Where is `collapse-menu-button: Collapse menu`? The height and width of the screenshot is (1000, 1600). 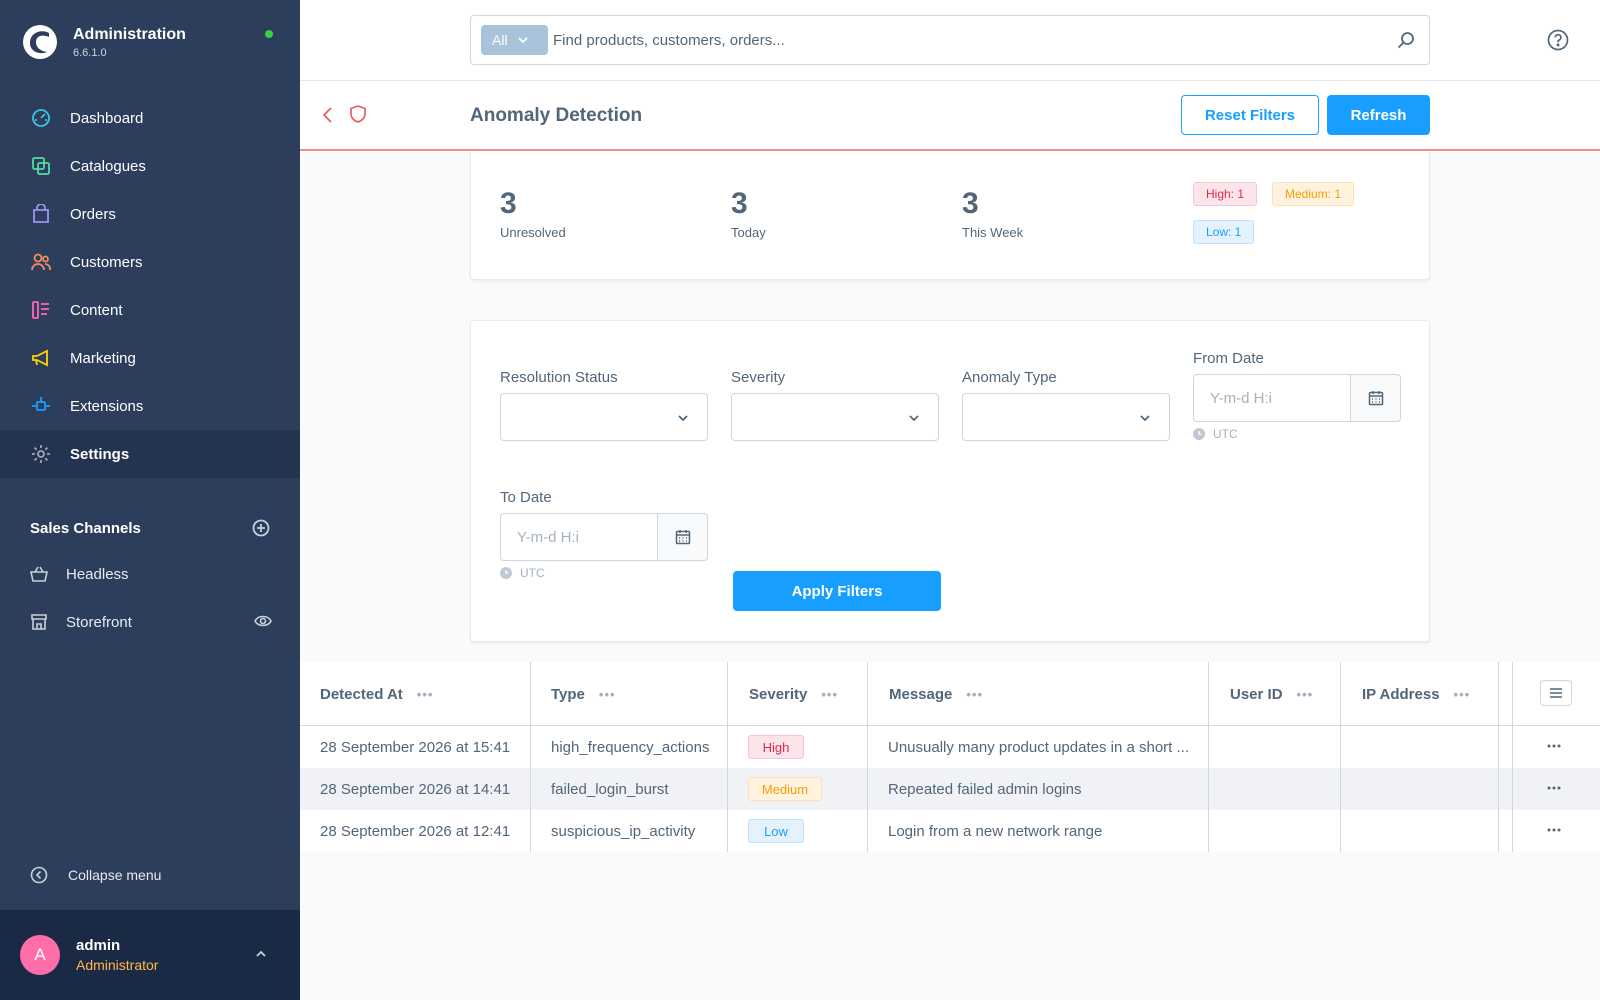 collapse-menu-button: Collapse menu is located at coordinates (95, 875).